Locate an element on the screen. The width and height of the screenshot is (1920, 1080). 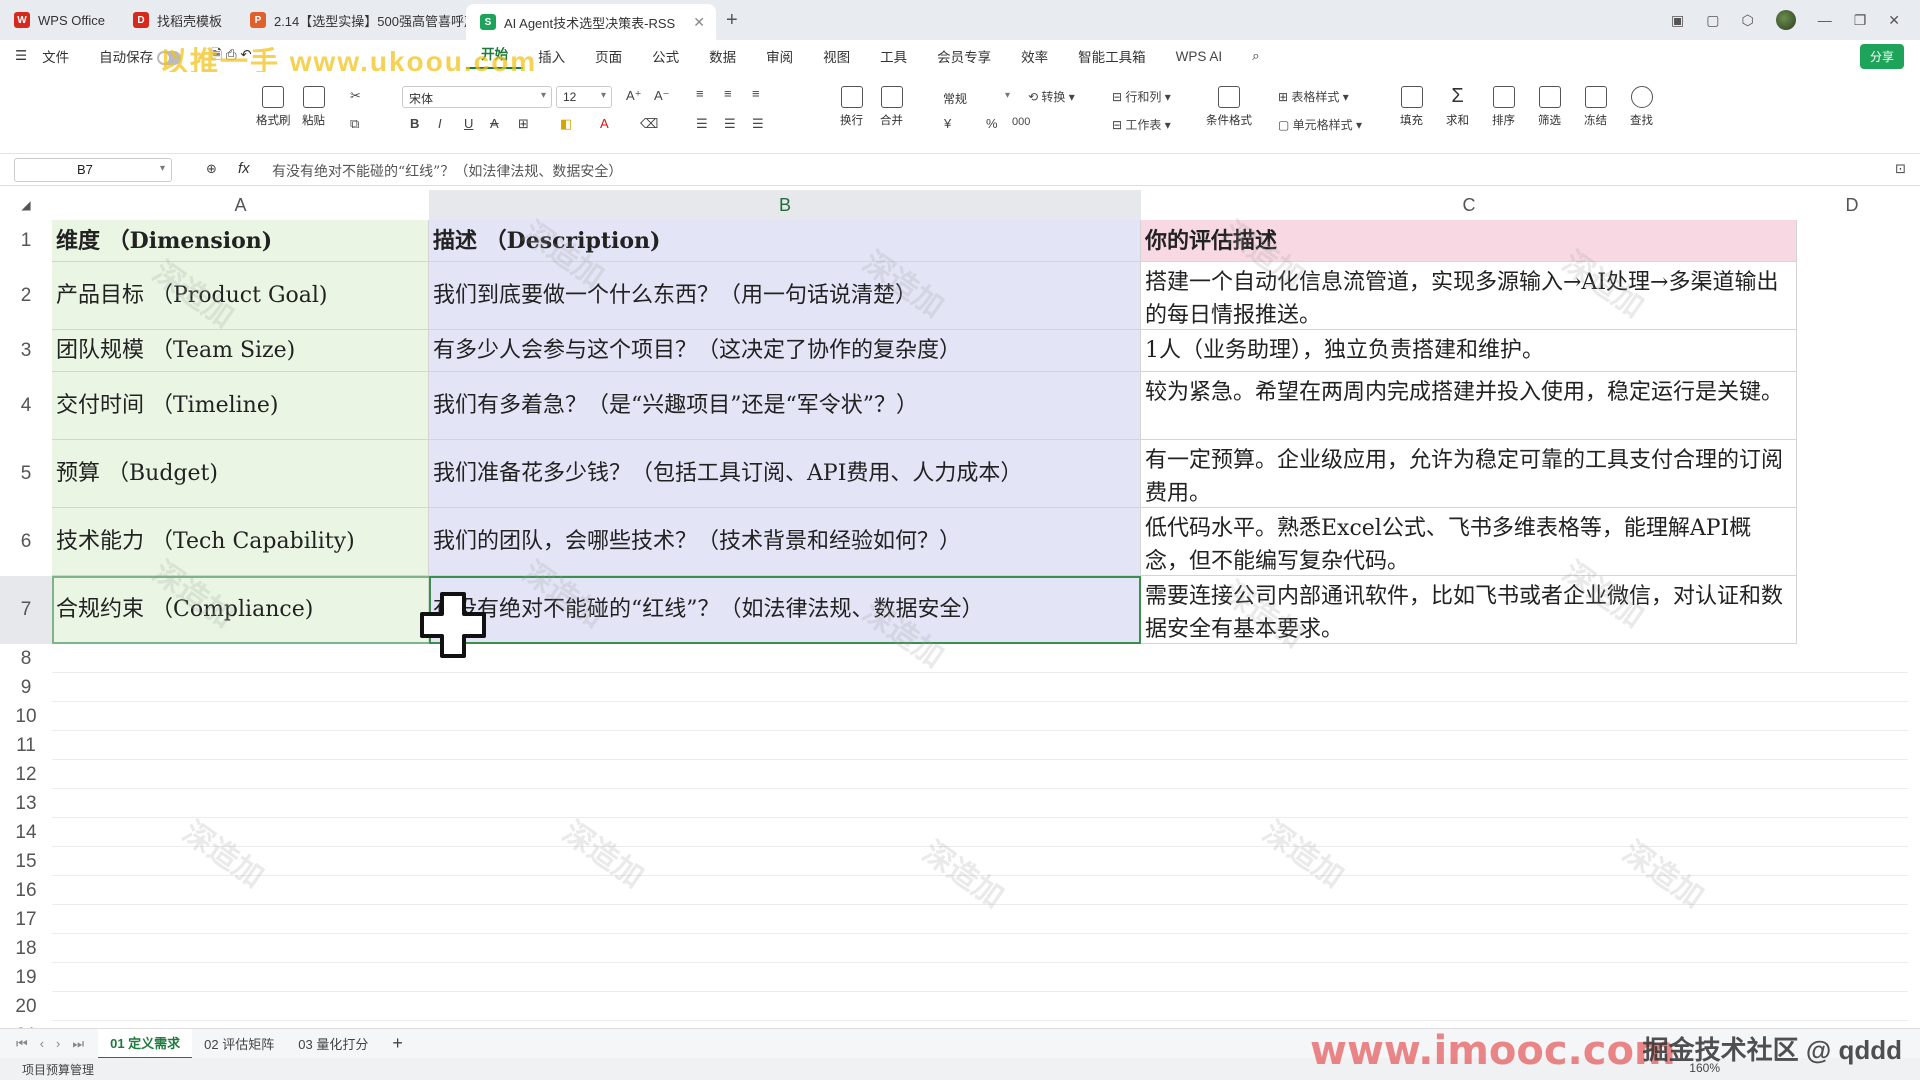
cell-c2: 搭建一个自动化信息流管道，实现多源输入→AI处理→多渠道输出的每日情报推送。 is located at coordinates (1469, 296).